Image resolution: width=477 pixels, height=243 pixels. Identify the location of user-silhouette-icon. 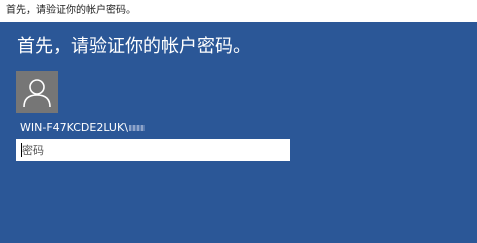
(37, 93).